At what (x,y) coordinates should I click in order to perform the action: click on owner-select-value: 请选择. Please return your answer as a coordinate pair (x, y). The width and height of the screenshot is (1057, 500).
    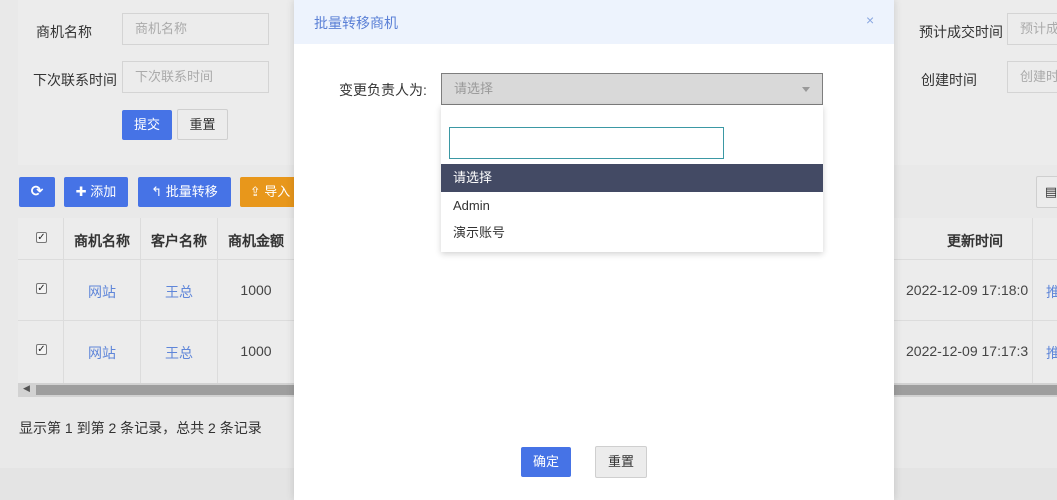
    Looking at the image, I should click on (474, 88).